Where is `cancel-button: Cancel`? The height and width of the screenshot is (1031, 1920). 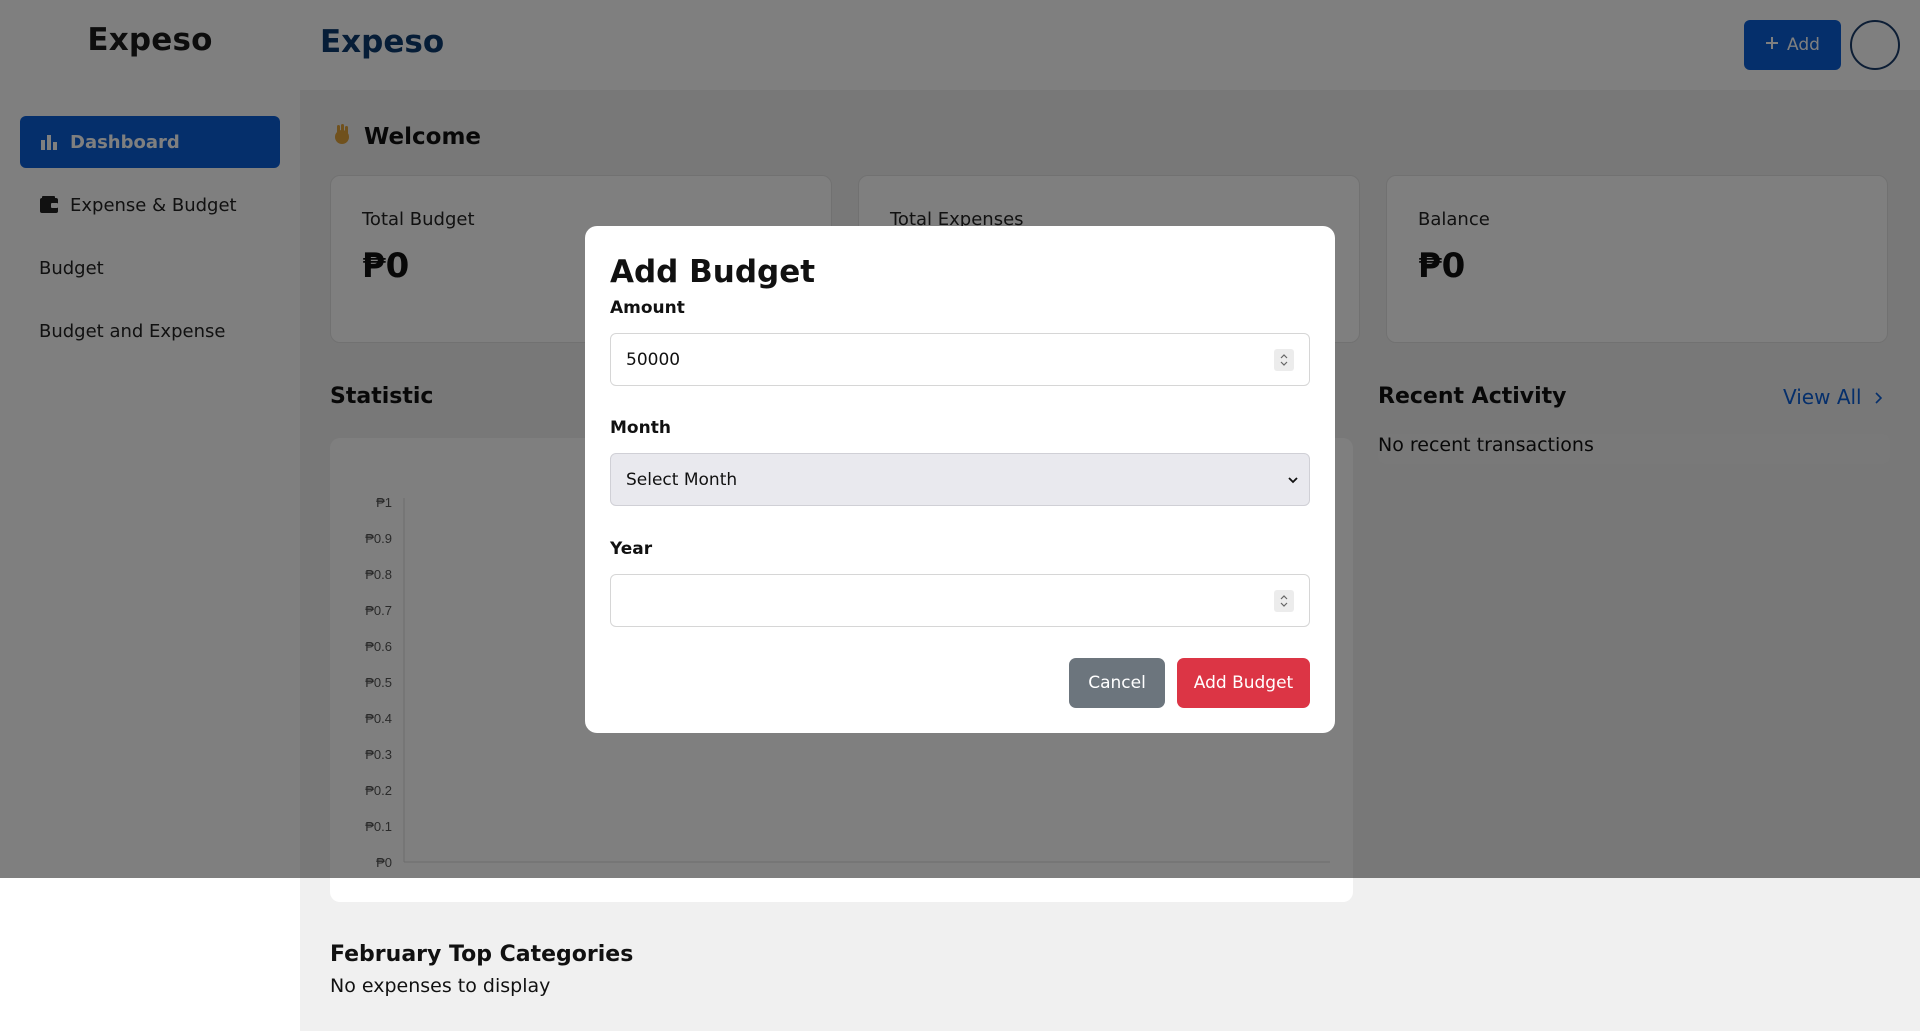 cancel-button: Cancel is located at coordinates (1117, 683).